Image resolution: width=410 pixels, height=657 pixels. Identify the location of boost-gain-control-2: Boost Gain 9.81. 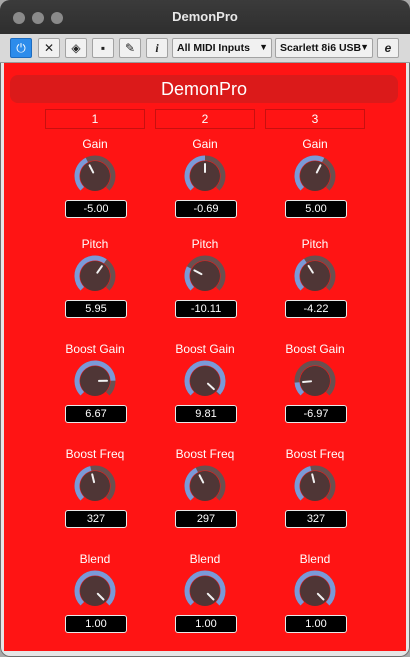
(205, 394).